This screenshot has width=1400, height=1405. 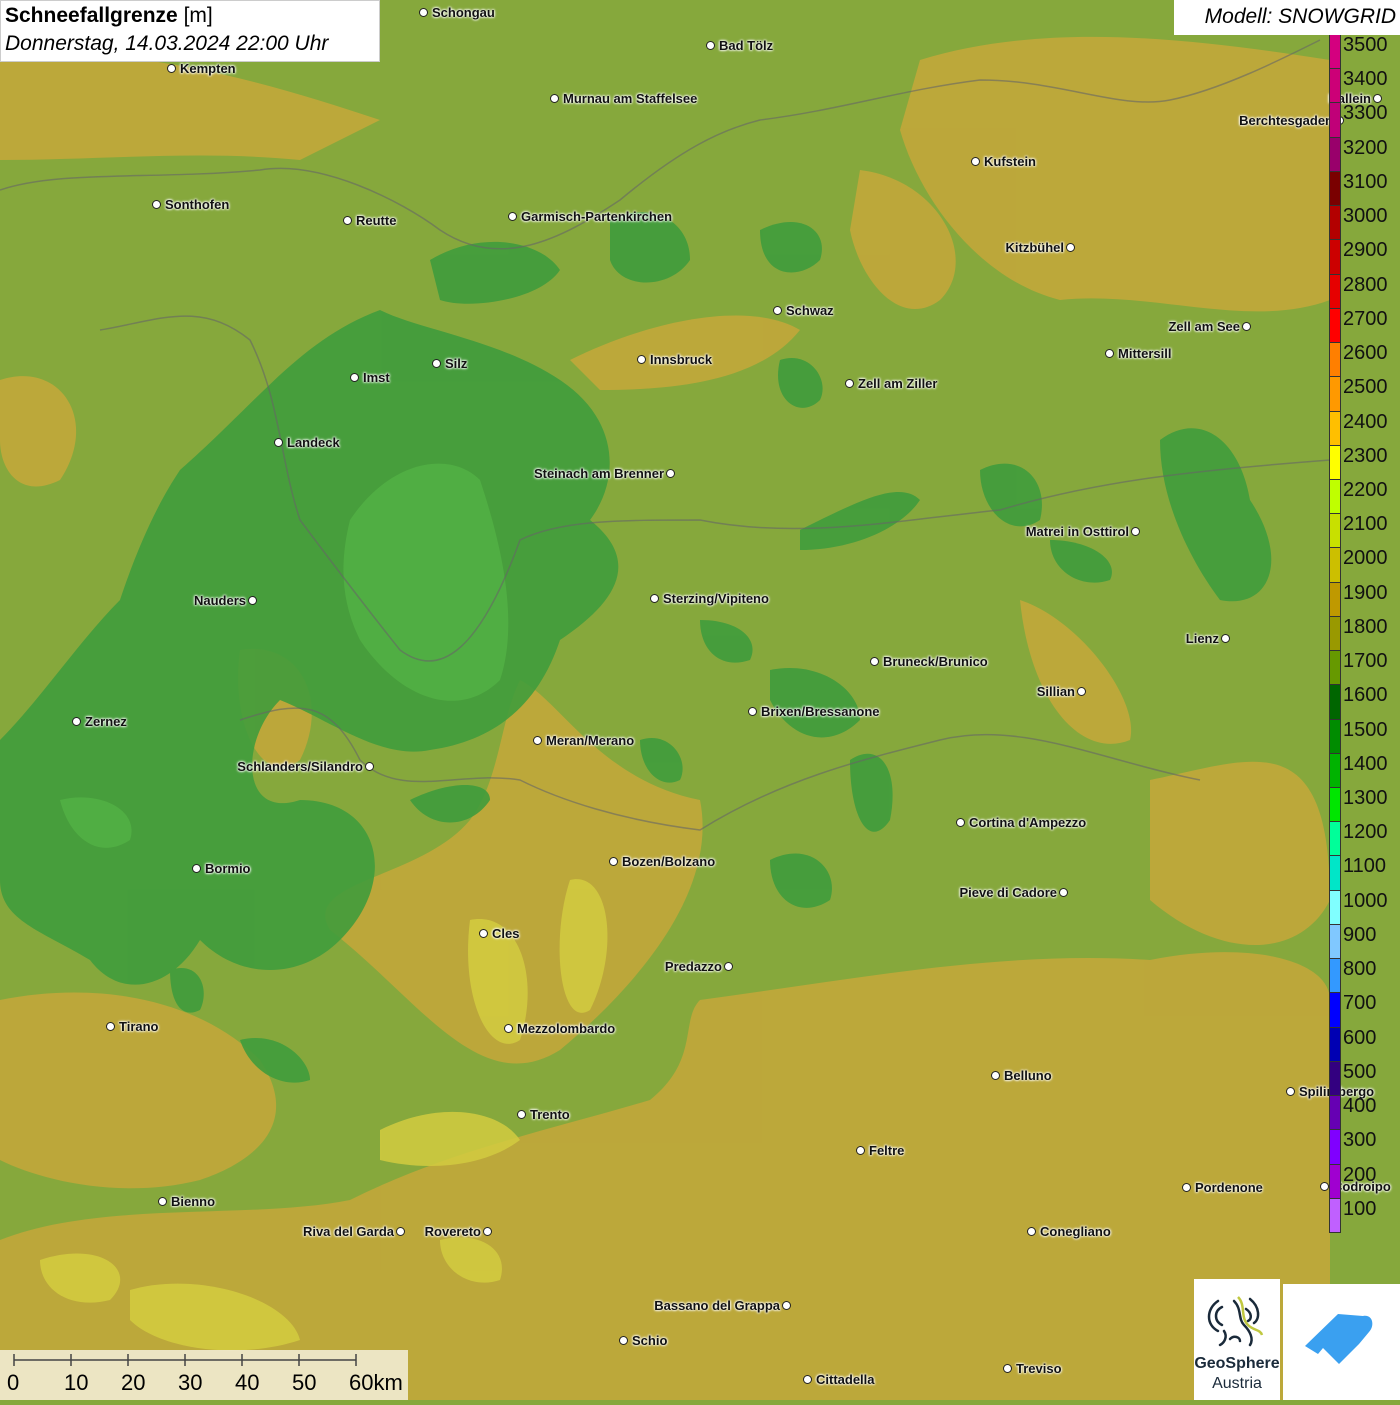 What do you see at coordinates (1365, 79) in the screenshot?
I see `legend-label: 3400` at bounding box center [1365, 79].